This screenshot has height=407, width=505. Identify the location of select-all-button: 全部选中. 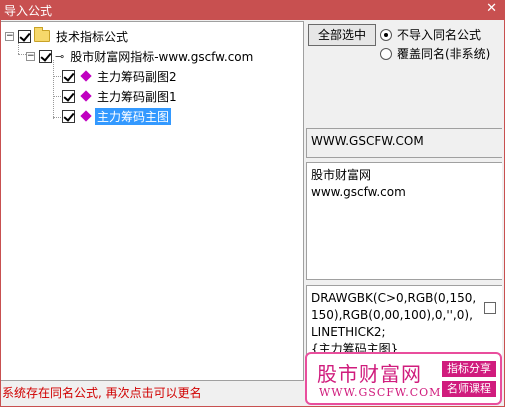
(342, 35).